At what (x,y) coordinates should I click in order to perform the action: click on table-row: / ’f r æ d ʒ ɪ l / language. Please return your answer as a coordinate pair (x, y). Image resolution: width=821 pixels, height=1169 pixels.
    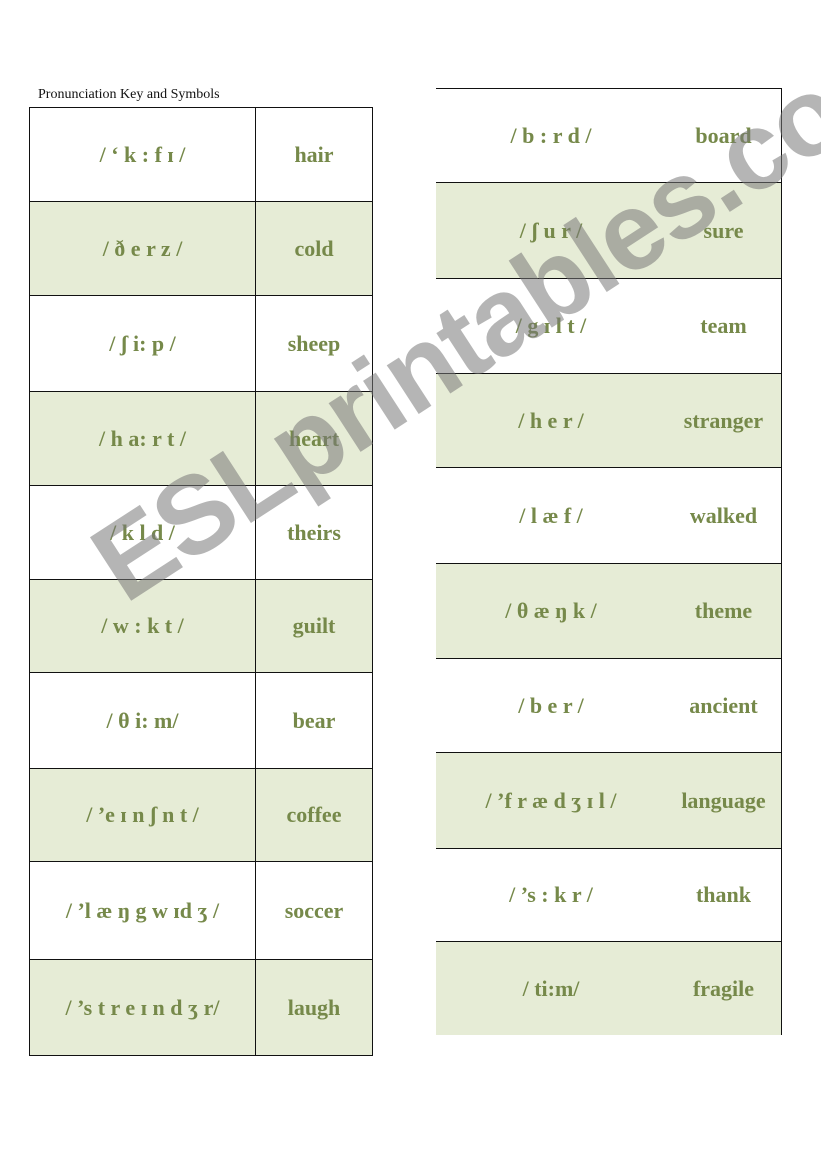
    Looking at the image, I should click on (608, 801).